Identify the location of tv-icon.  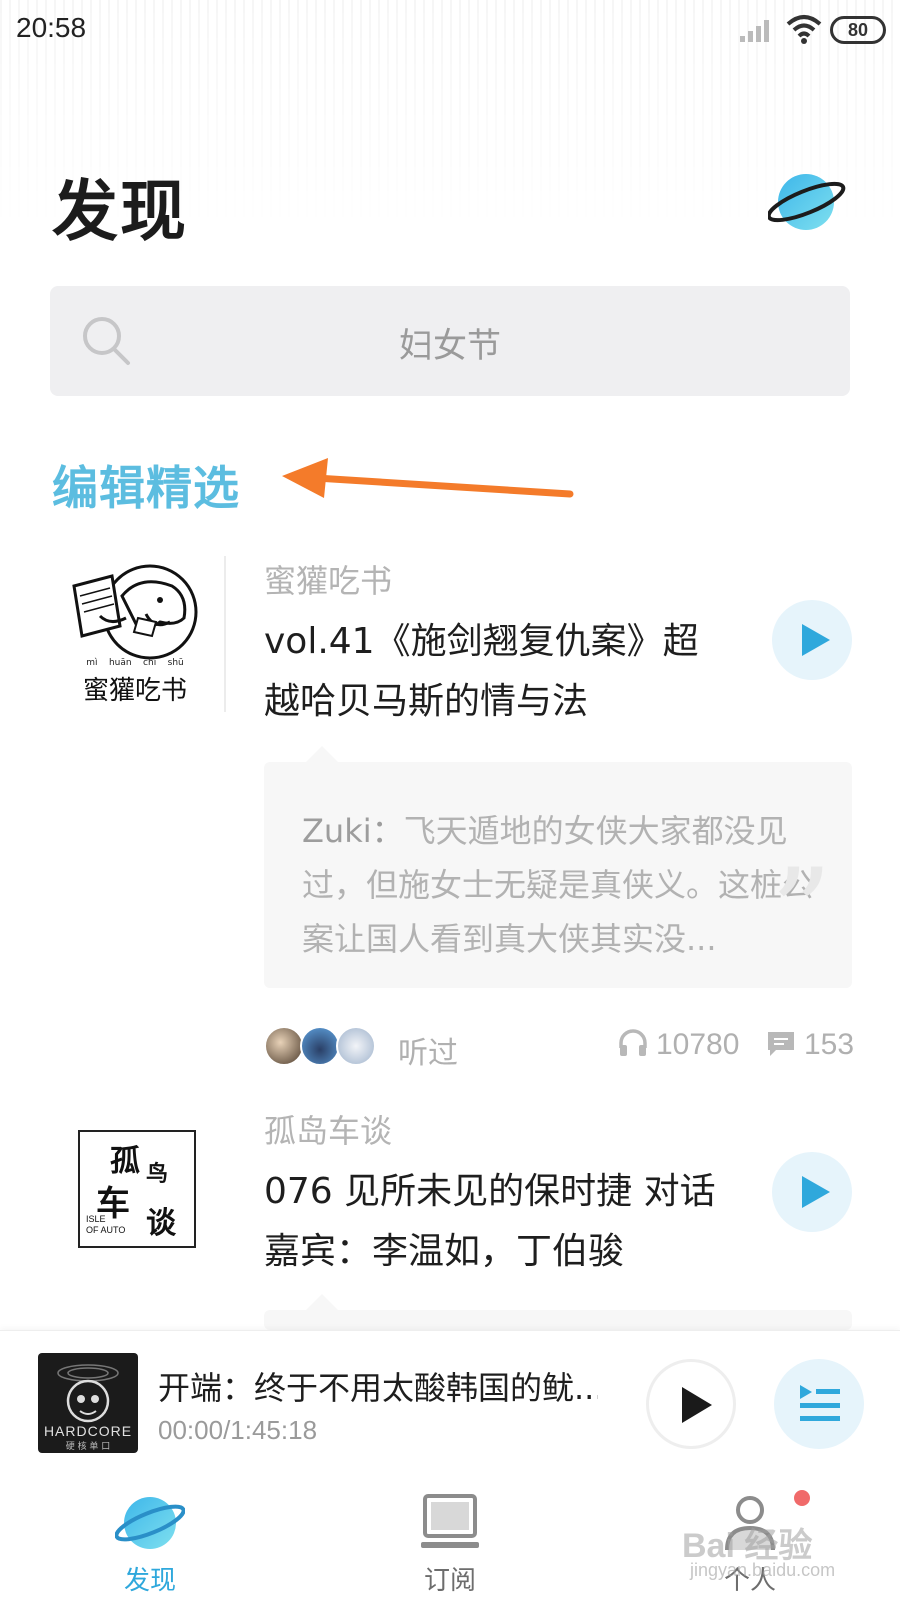
(450, 1521).